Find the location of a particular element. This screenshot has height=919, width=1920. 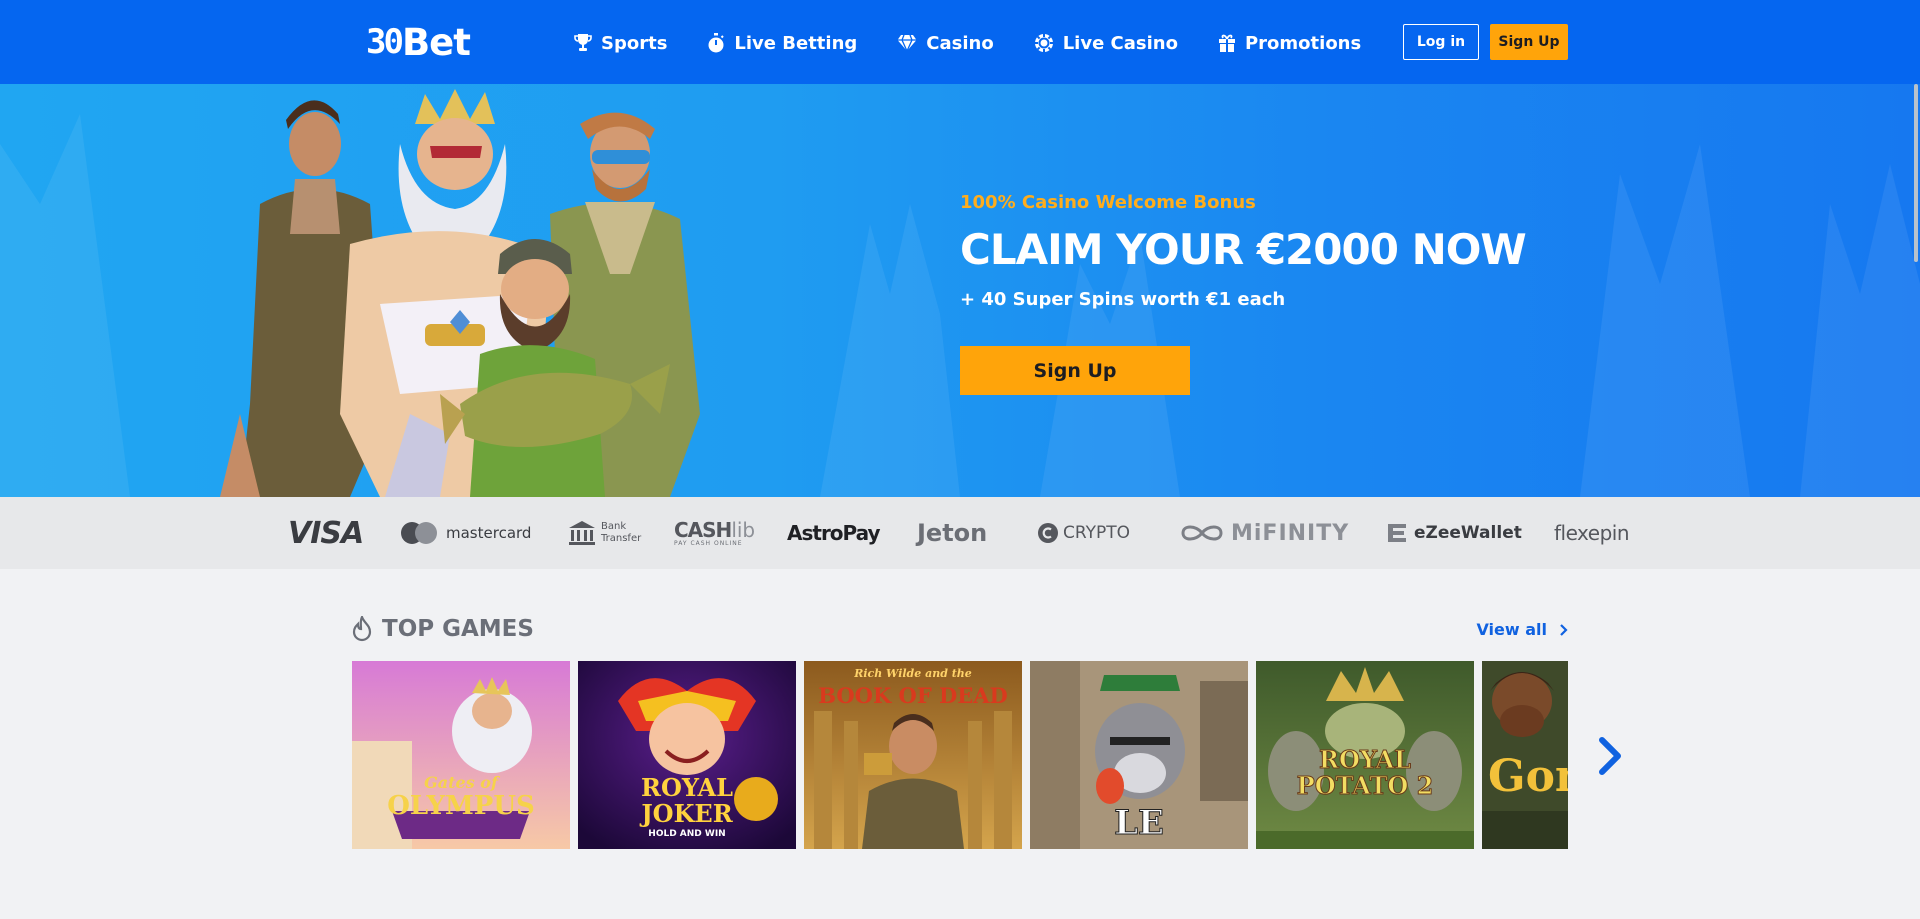

gift-icon is located at coordinates (1226, 43).